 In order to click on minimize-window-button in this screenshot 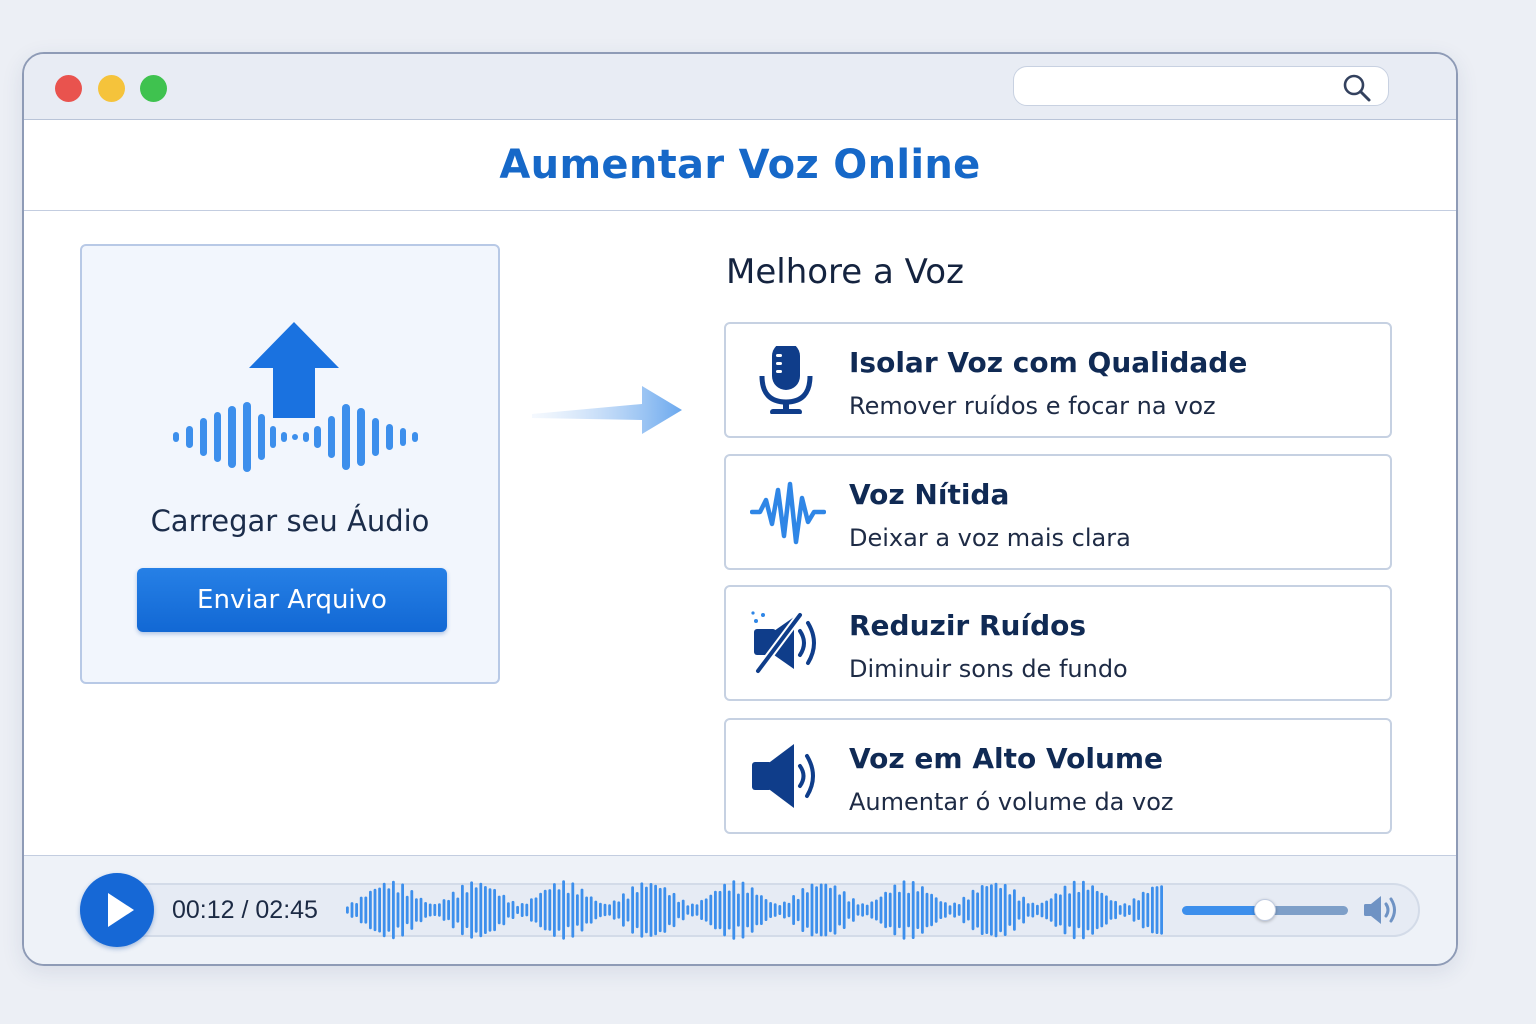, I will do `click(111, 88)`.